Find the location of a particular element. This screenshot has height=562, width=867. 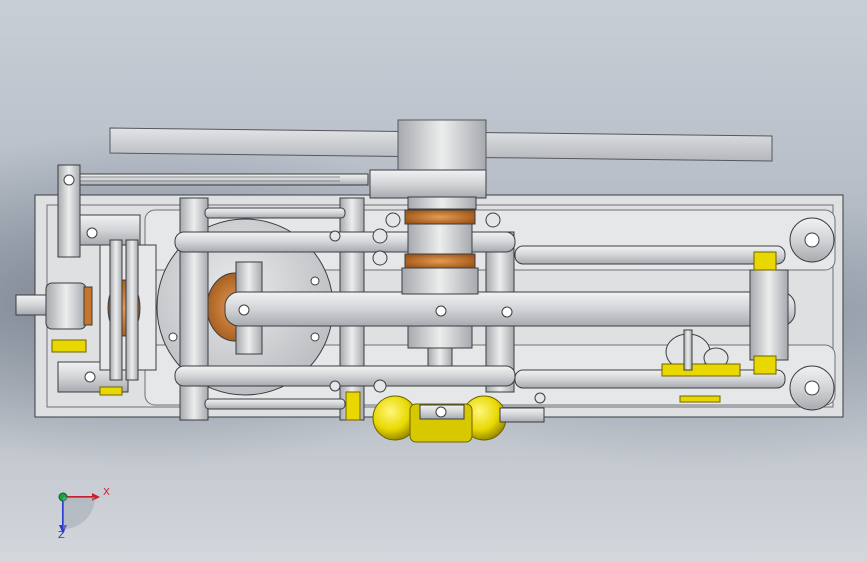

motor-shaft is located at coordinates (54, 317).